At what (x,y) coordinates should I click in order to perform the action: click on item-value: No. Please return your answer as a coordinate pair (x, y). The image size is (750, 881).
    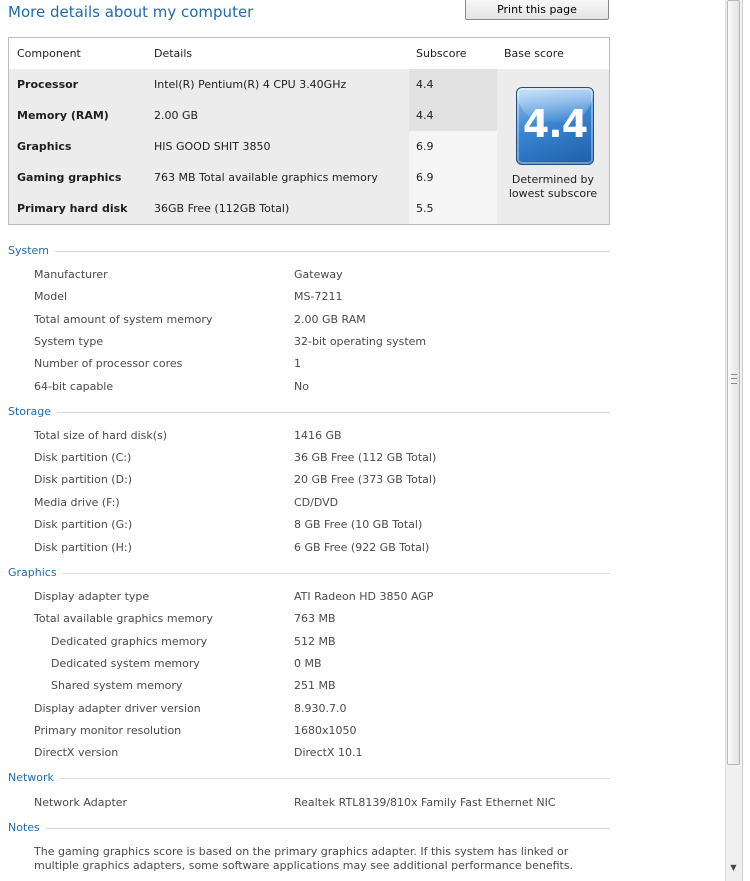
    Looking at the image, I should click on (301, 386).